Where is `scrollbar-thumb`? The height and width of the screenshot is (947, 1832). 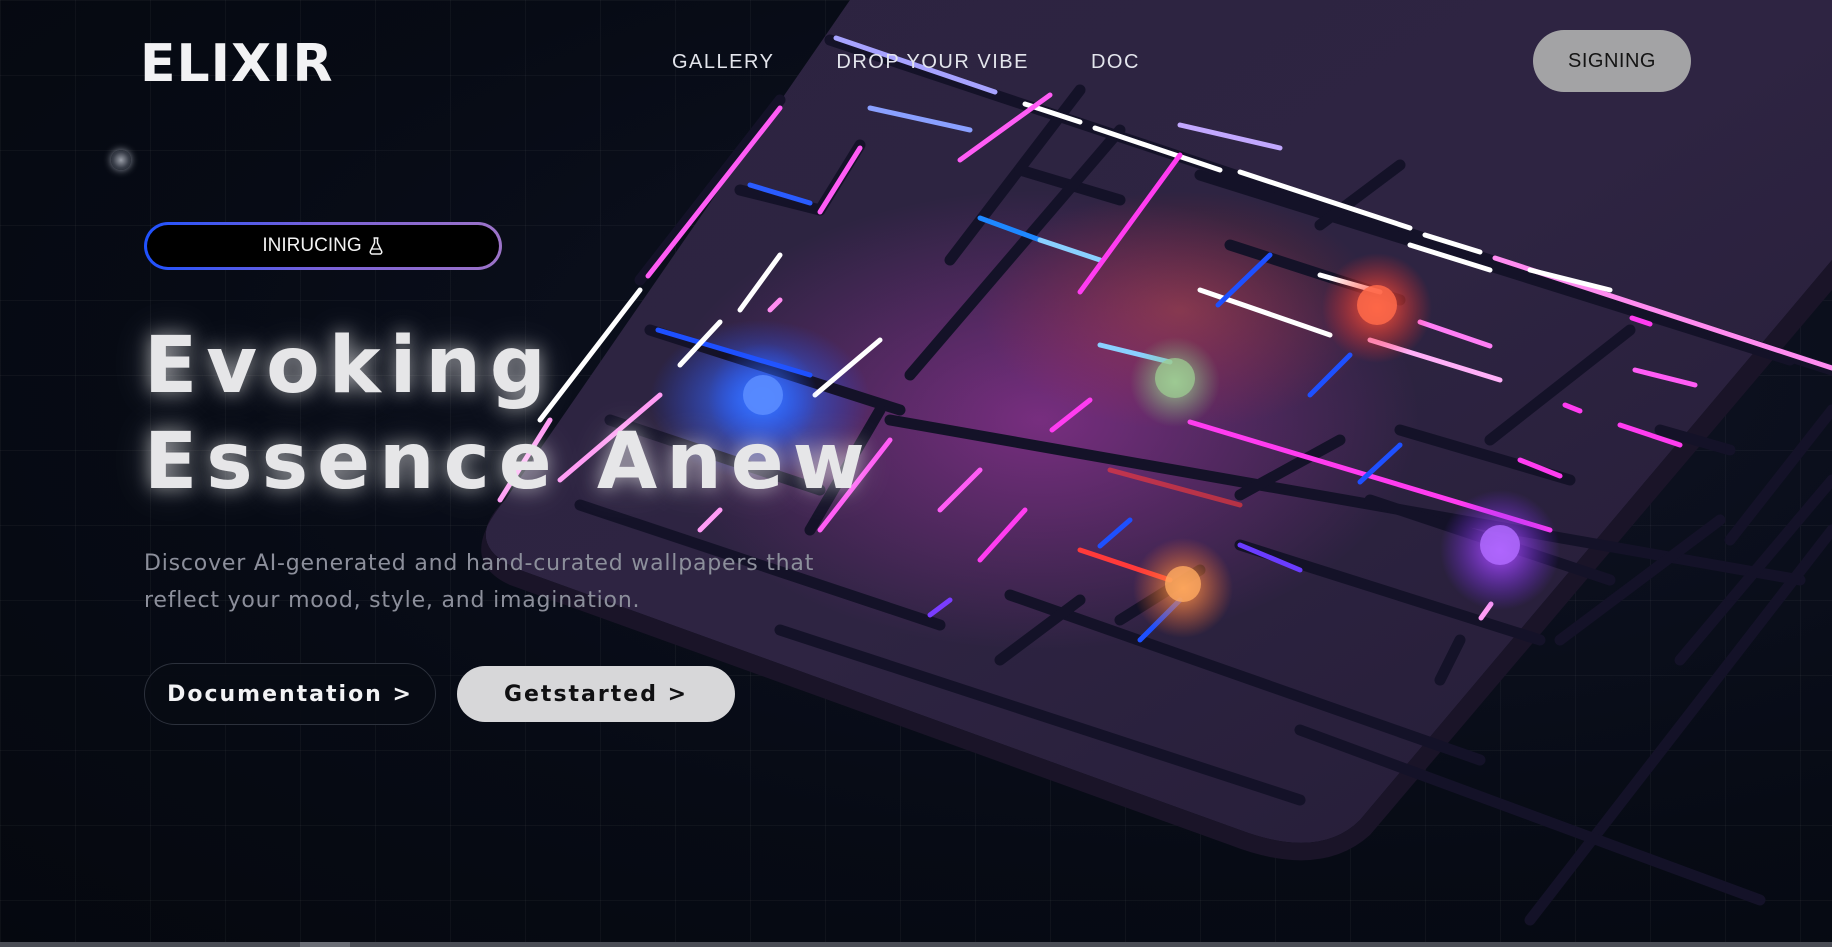 scrollbar-thumb is located at coordinates (325, 944).